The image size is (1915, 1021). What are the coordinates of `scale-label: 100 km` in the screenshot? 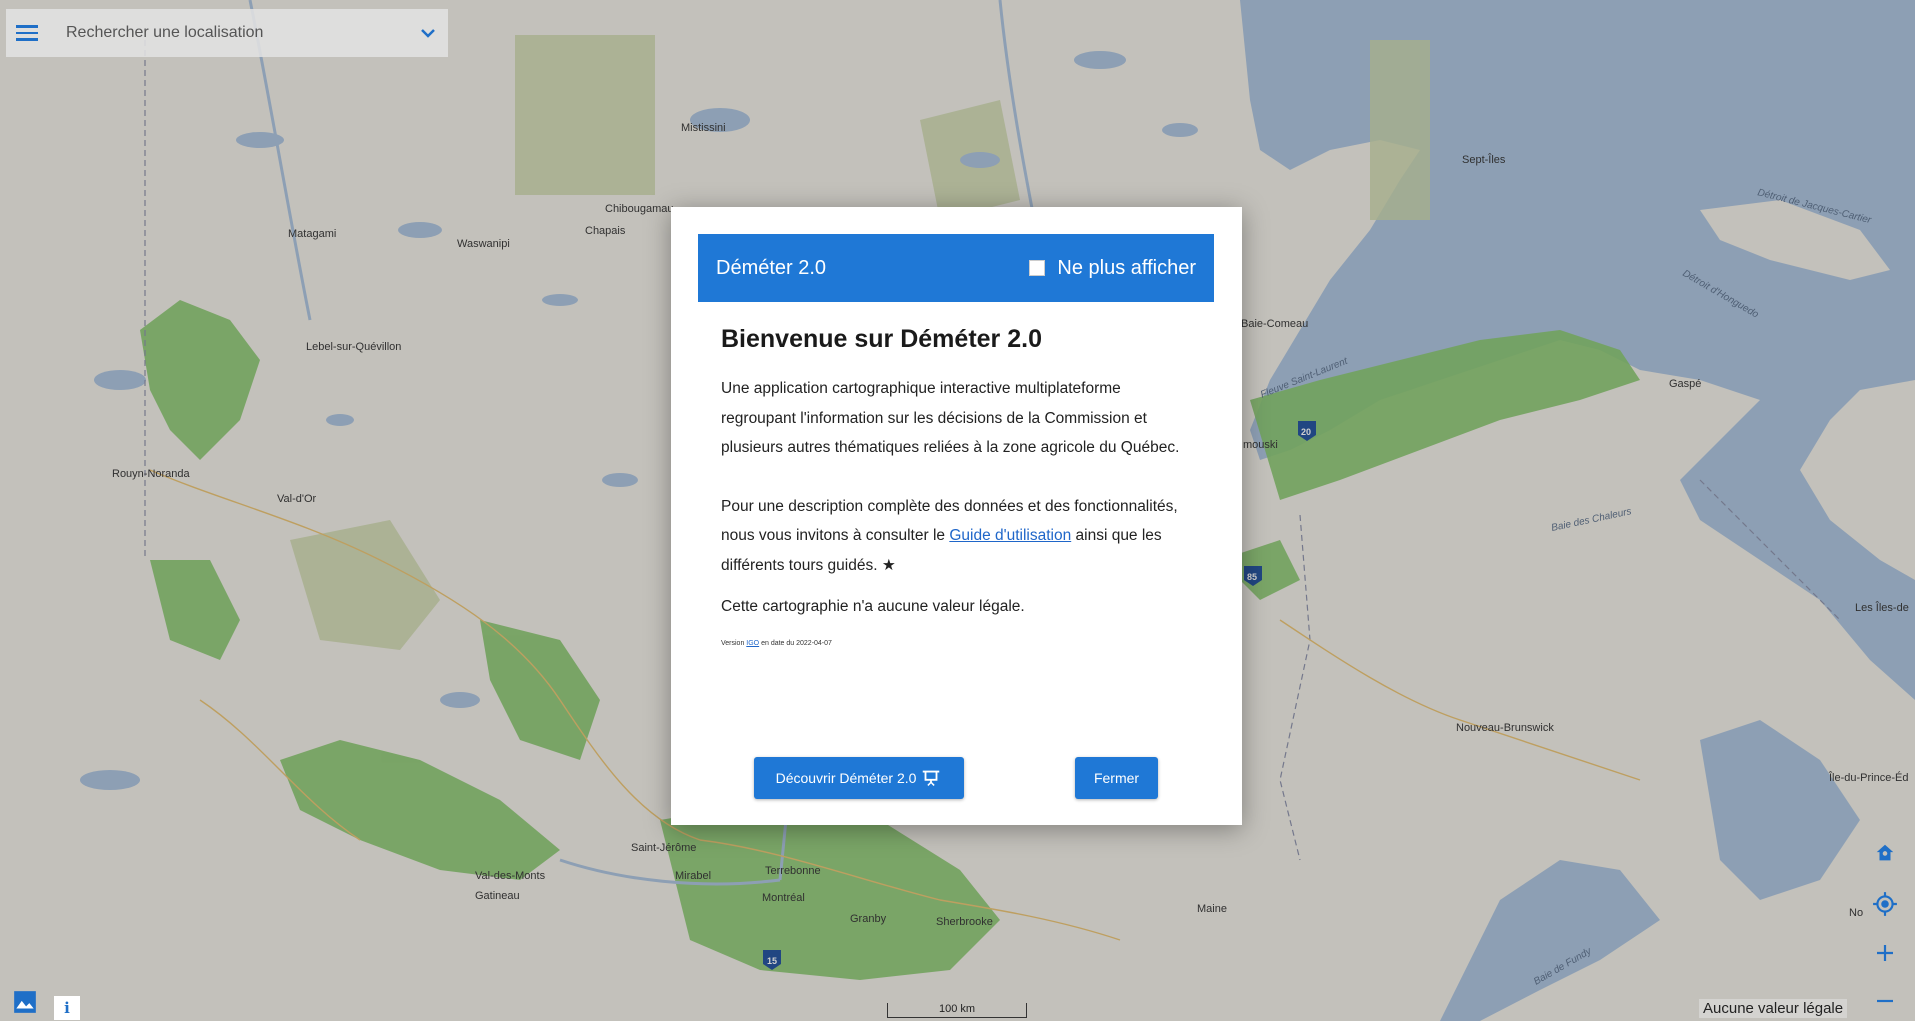 It's located at (957, 1009).